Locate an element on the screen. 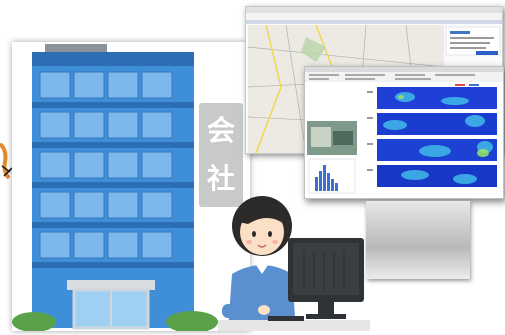  heatmap-software-thumbnail is located at coordinates (404, 130).